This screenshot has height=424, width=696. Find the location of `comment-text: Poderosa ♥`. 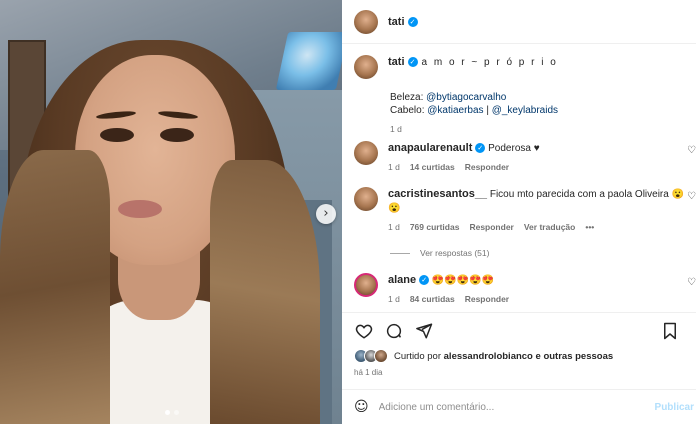

comment-text: Poderosa ♥ is located at coordinates (514, 148).